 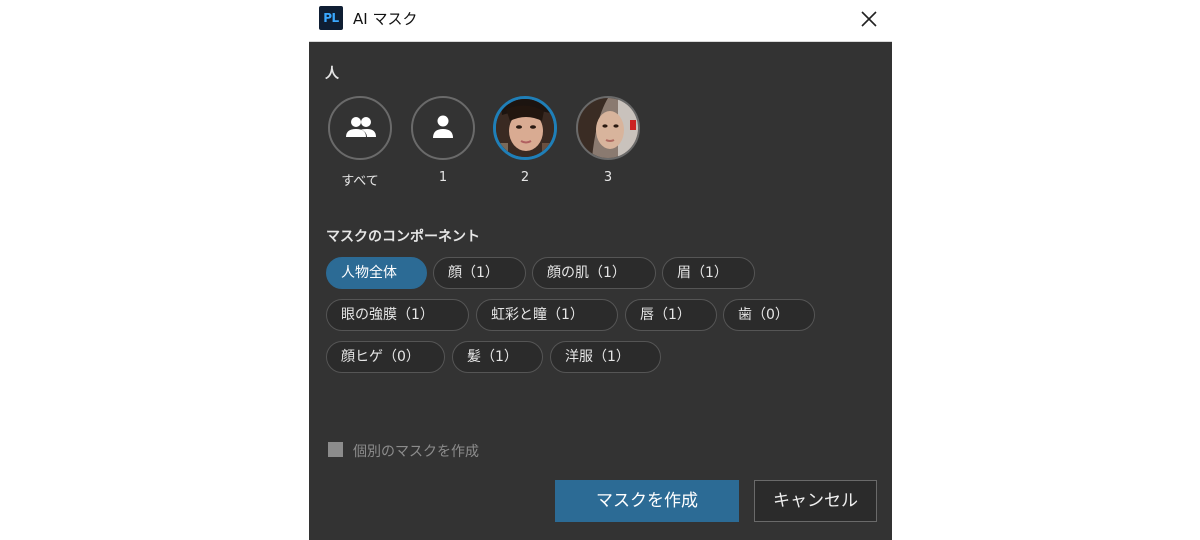 I want to click on chip-face-skin: 顔の肌（1）, so click(x=594, y=273).